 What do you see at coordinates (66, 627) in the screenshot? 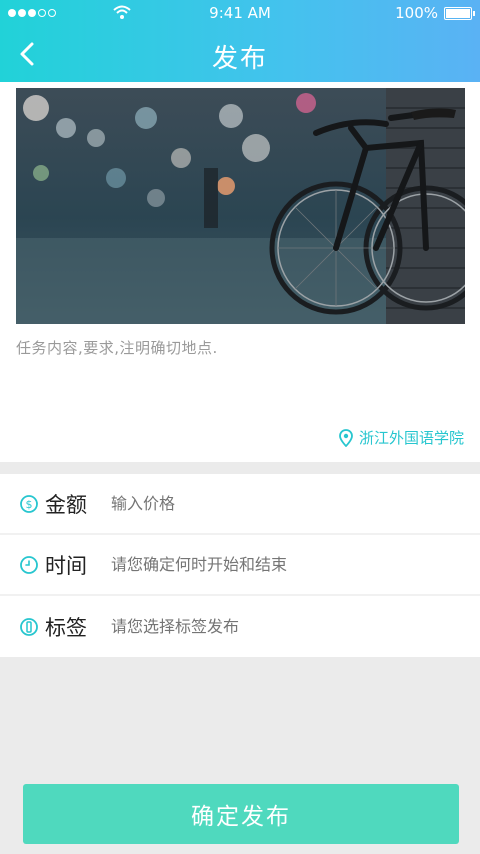
I see `tag-label: 标签` at bounding box center [66, 627].